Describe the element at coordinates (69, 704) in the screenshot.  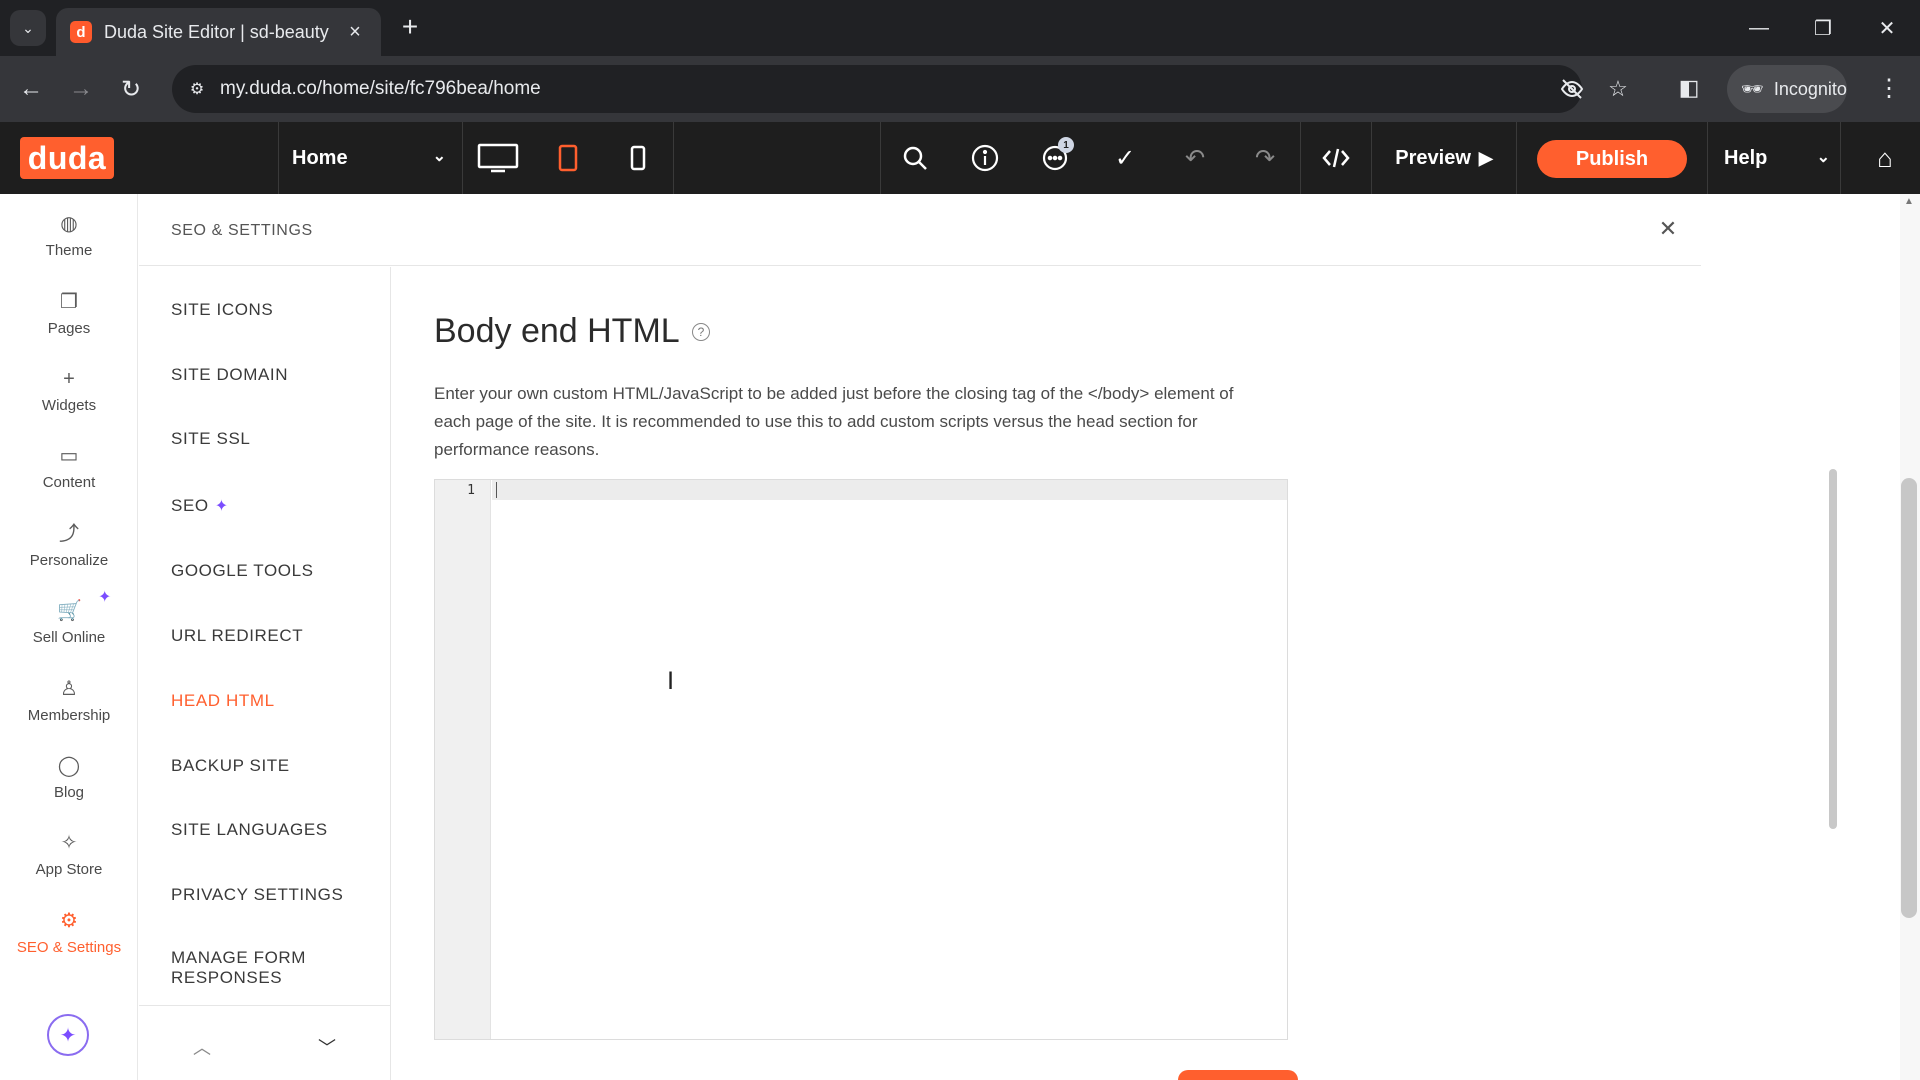
I see `rail-item-membership: ♙ Membership` at that location.